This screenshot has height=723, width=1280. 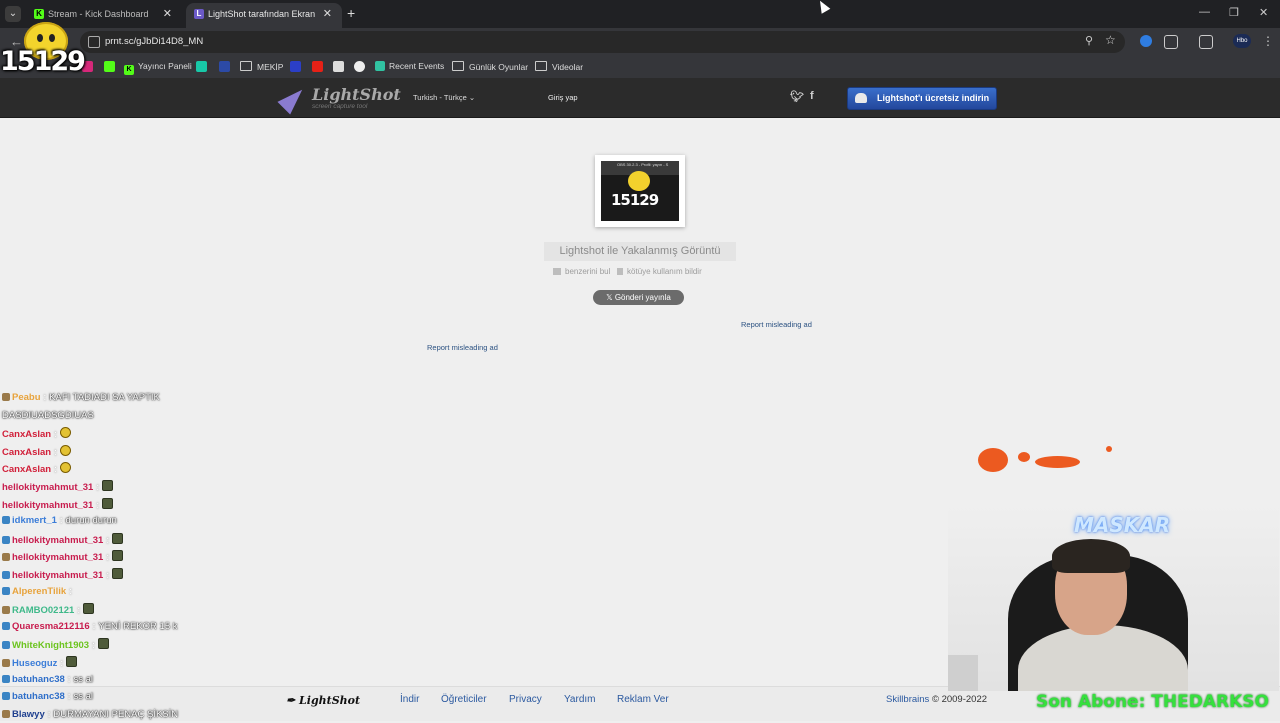 I want to click on zoom-icon: ⚲, so click(x=1089, y=40).